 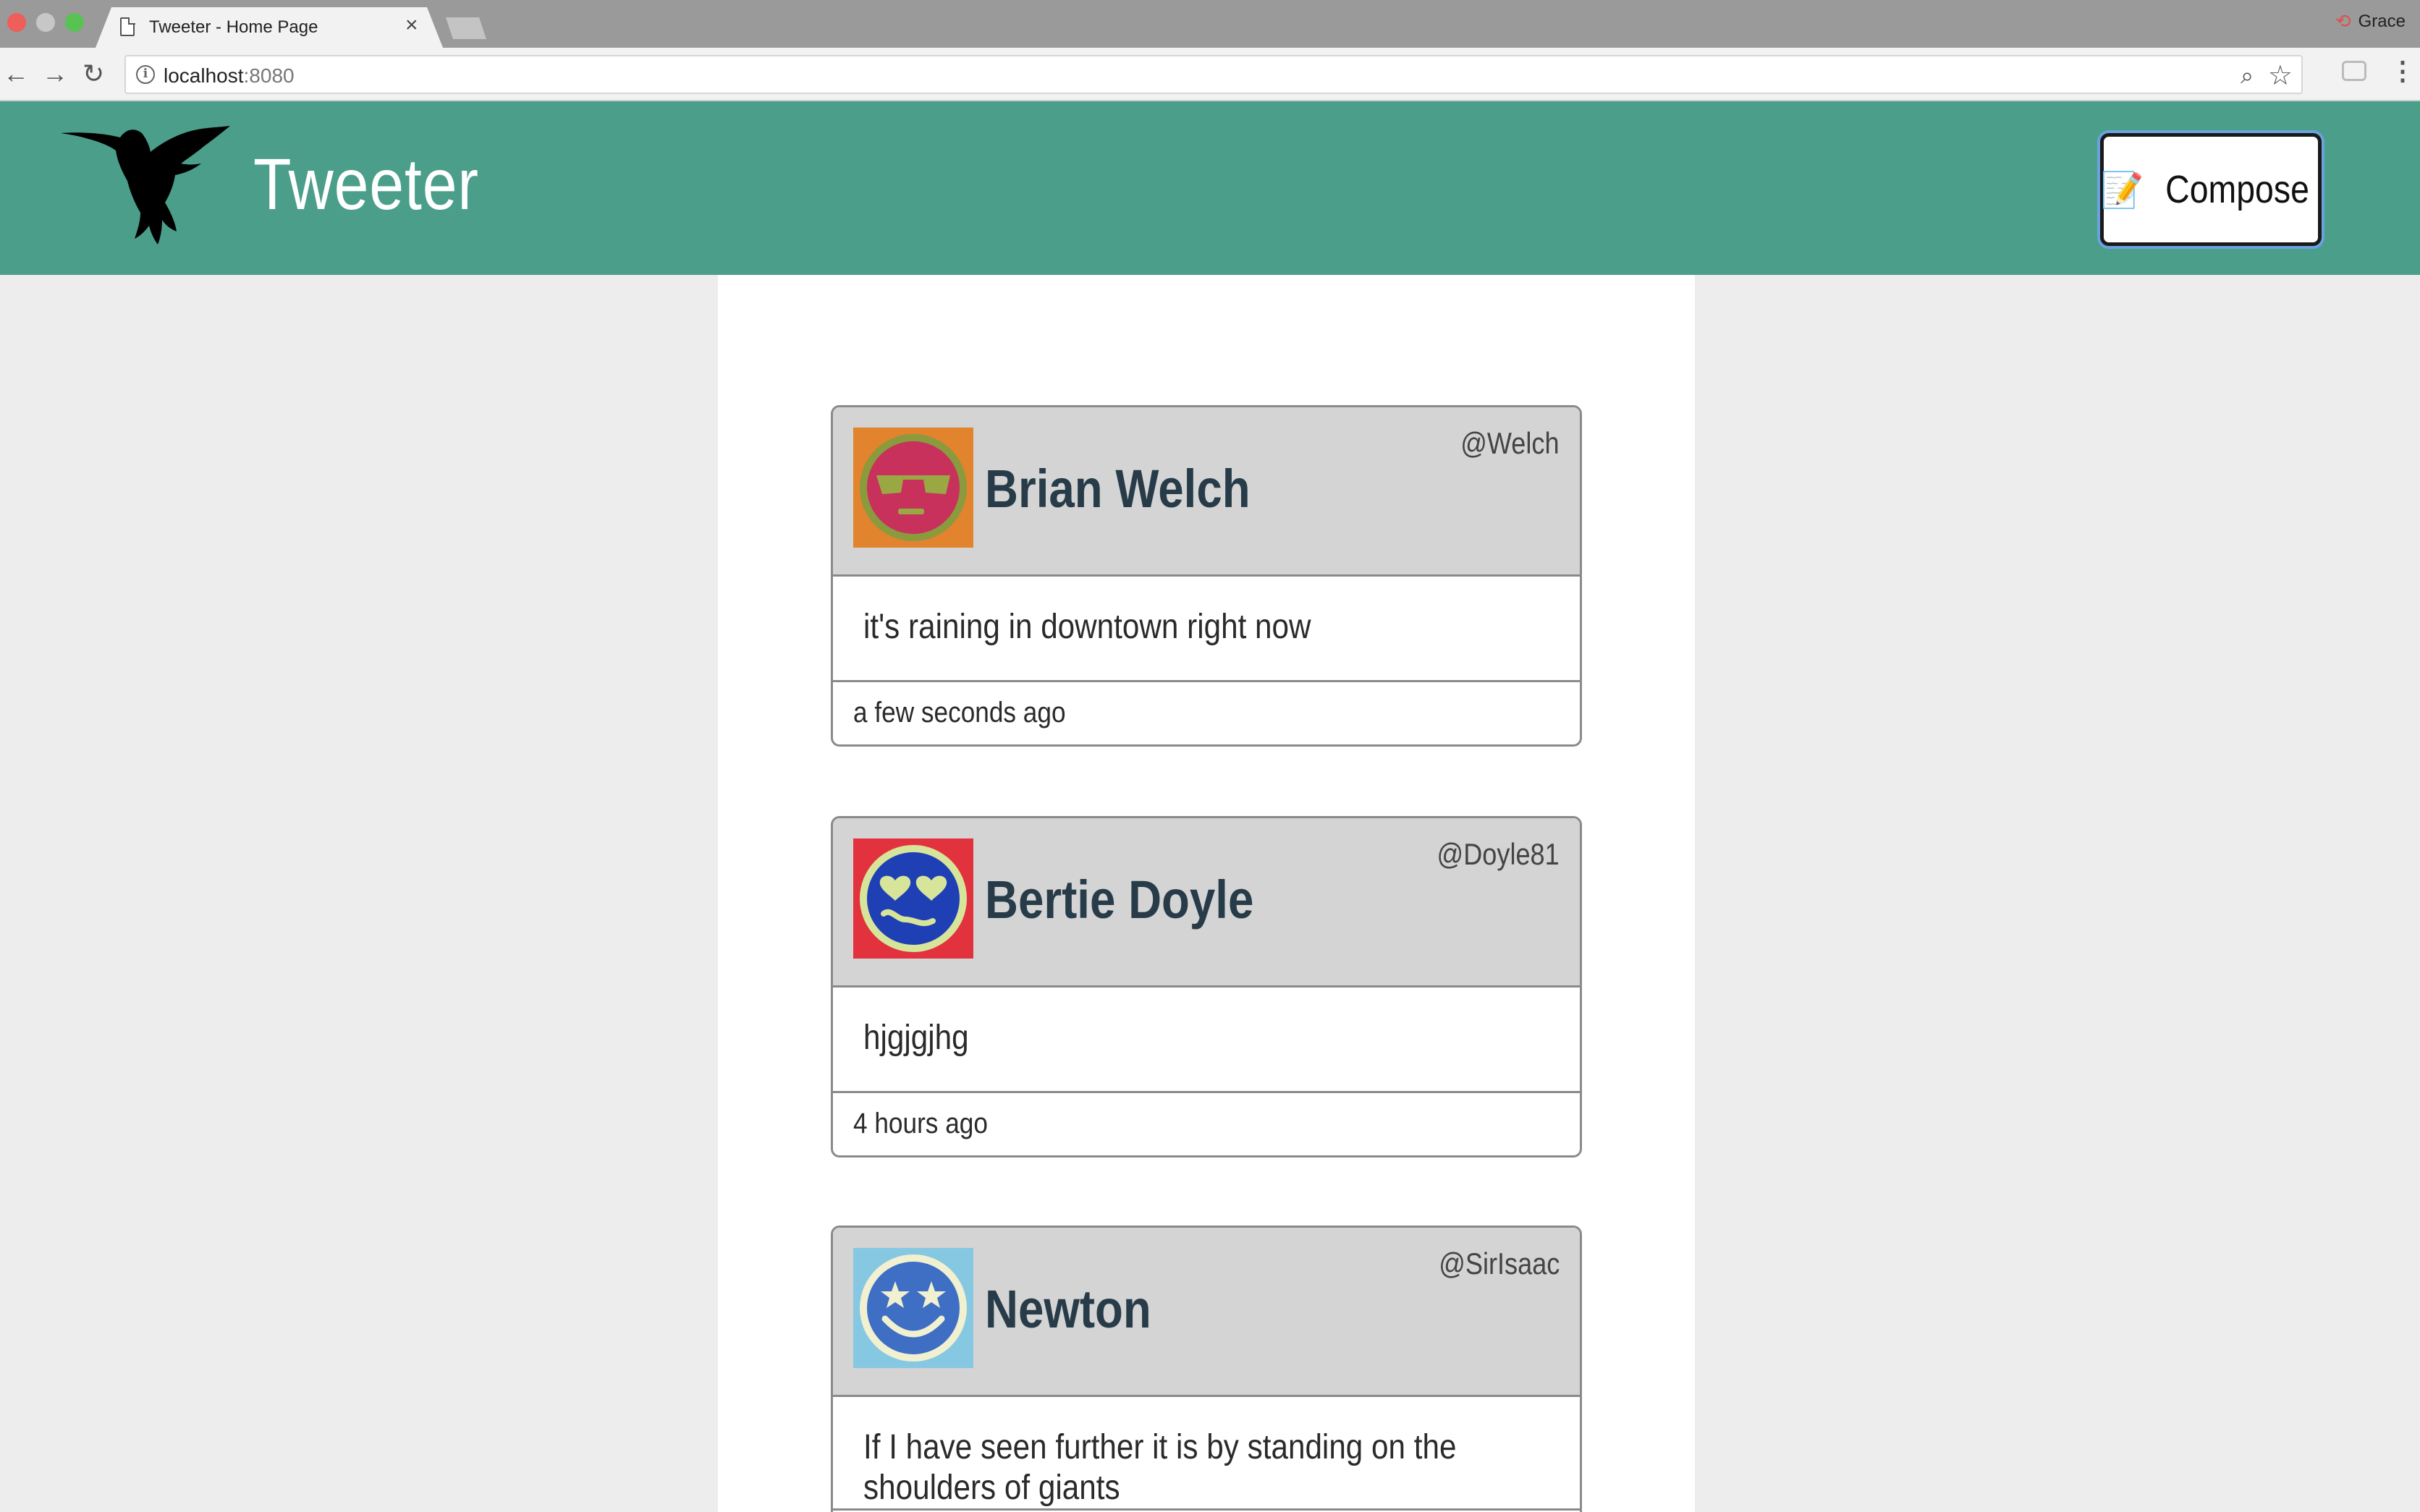 I want to click on compose-button: 📝 Compose, so click(x=2211, y=189).